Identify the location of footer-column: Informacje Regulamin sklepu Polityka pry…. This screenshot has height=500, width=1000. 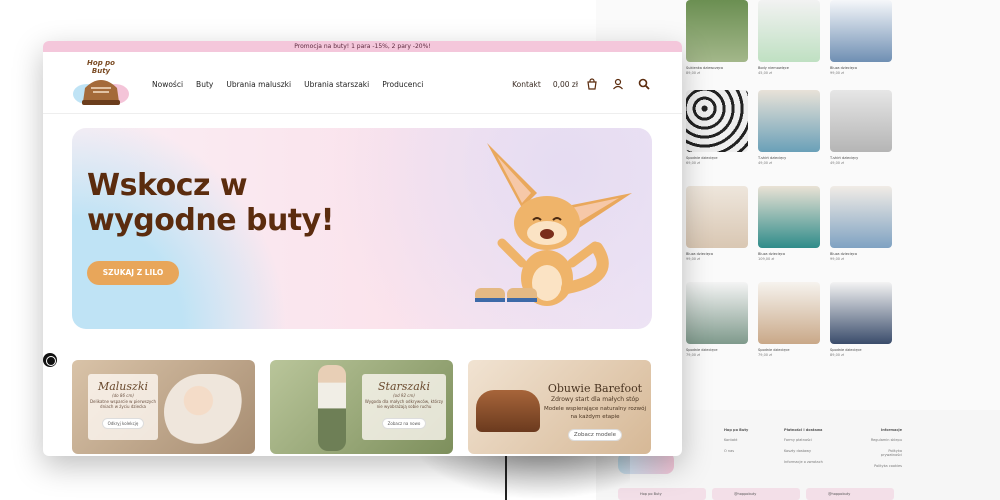
(886, 451).